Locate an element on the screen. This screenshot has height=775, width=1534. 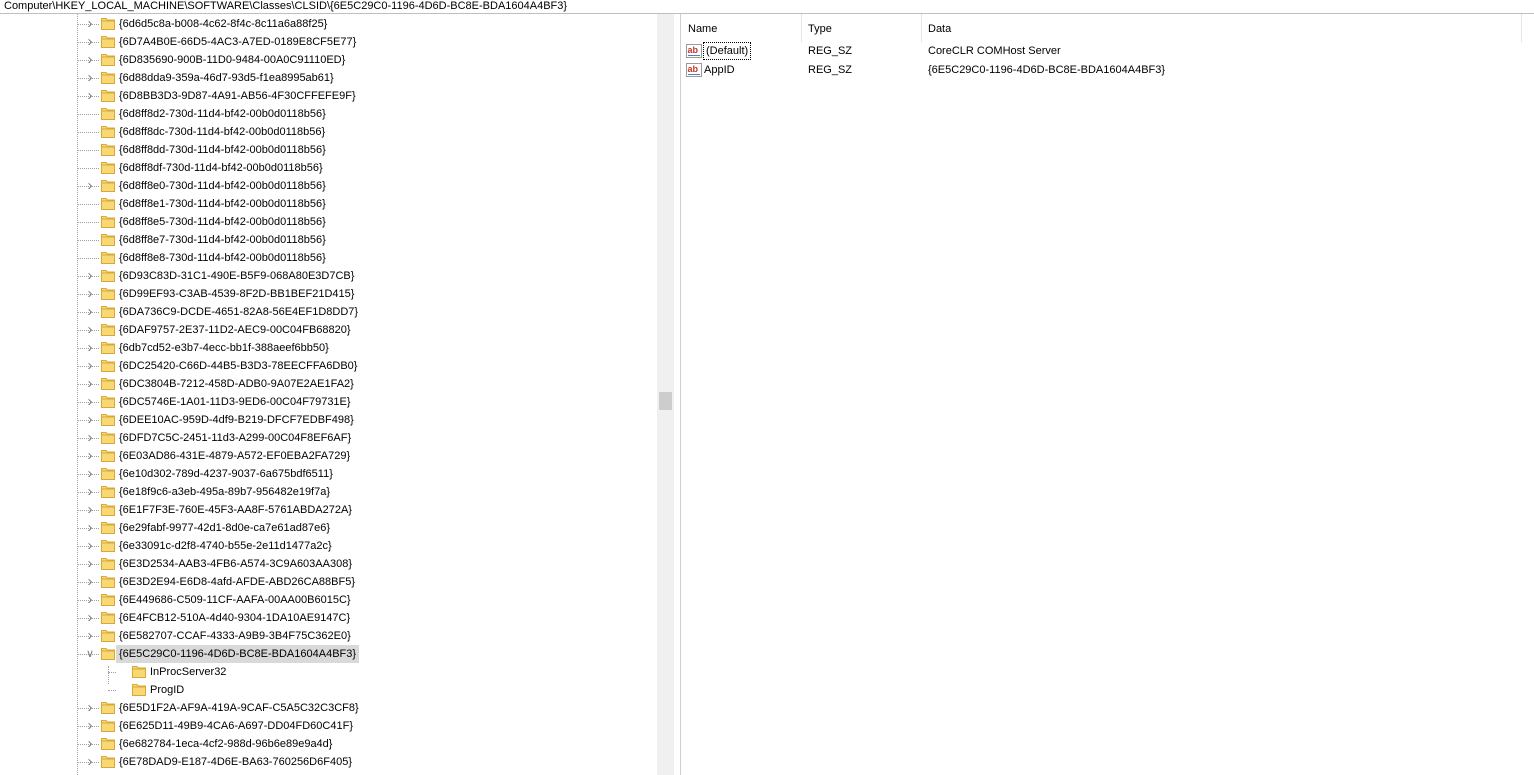
column-separator is located at coordinates (1521, 28).